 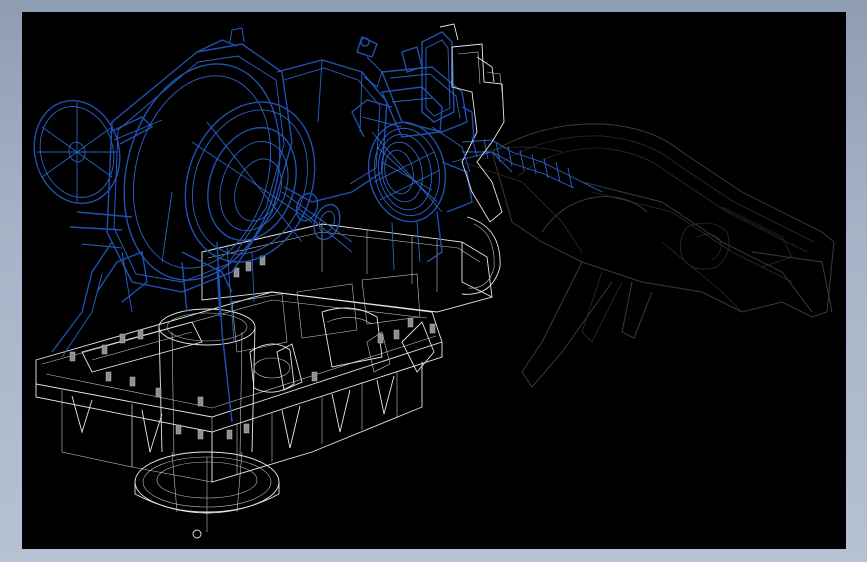 I want to click on motor-coil, so click(x=477, y=185).